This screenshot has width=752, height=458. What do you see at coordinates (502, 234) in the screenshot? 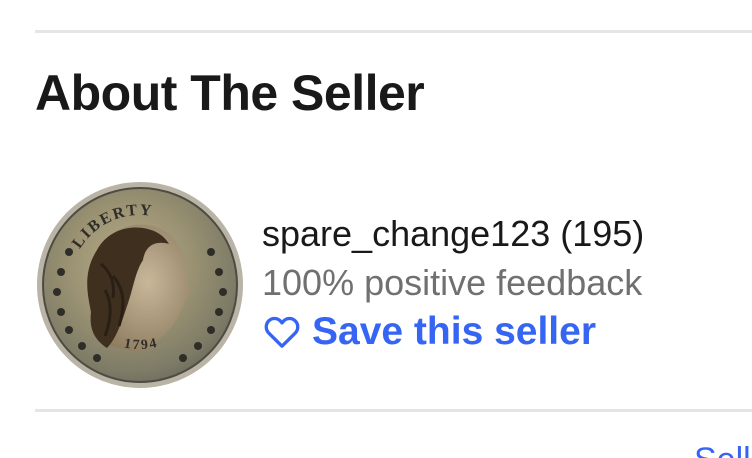
I see `seller-name-link: spare_change123 (195)` at bounding box center [502, 234].